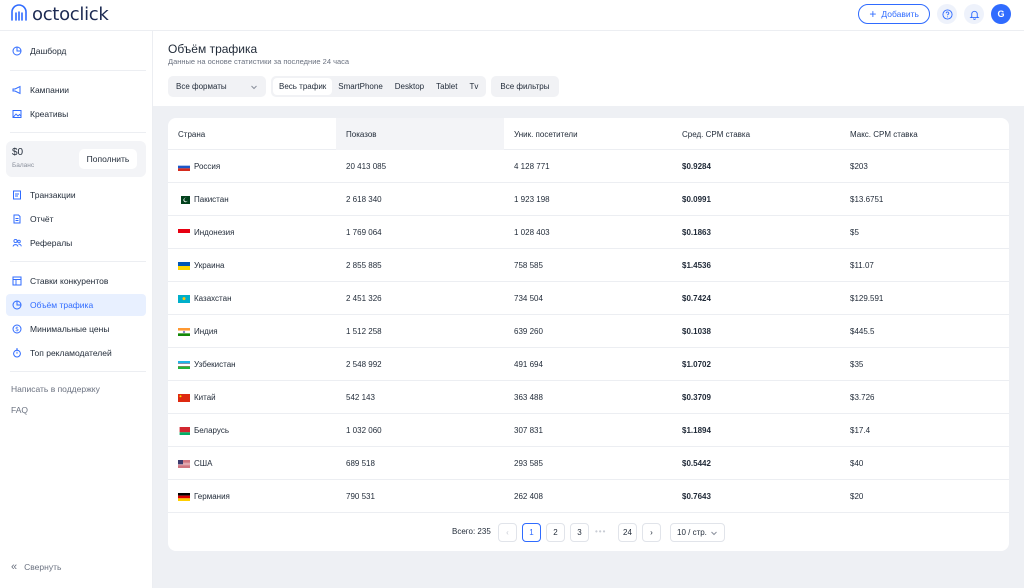  Describe the element at coordinates (23, 165) in the screenshot. I see `balance-label: Баланс` at that location.